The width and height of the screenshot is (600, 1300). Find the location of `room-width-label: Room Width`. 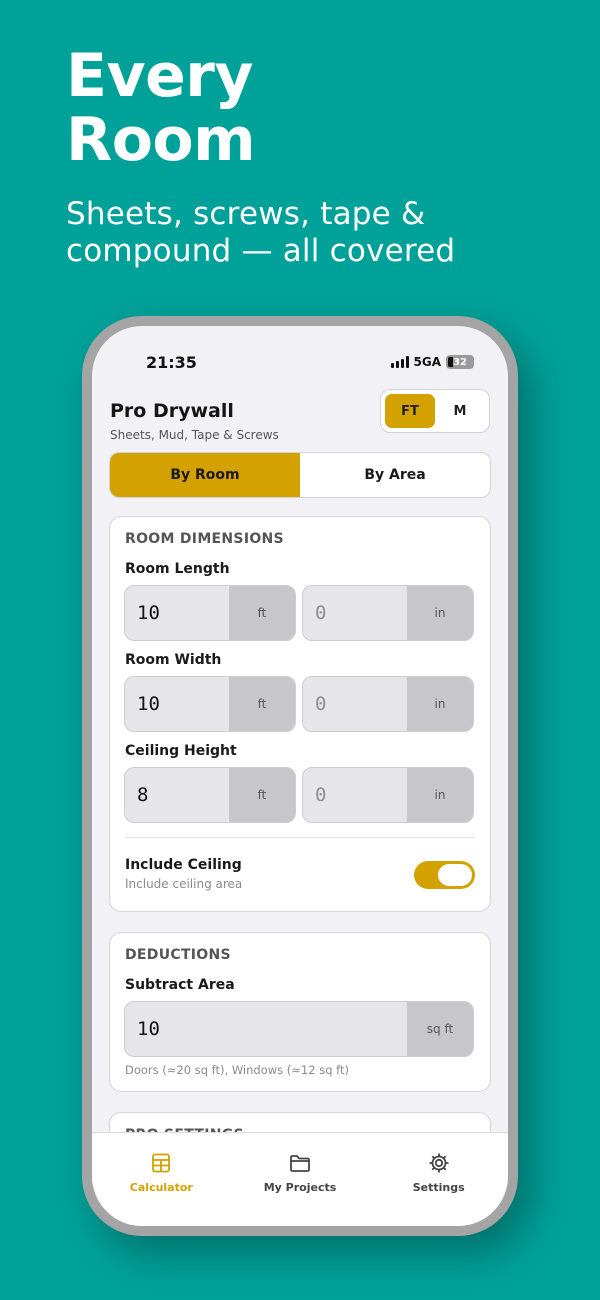

room-width-label: Room Width is located at coordinates (173, 660).